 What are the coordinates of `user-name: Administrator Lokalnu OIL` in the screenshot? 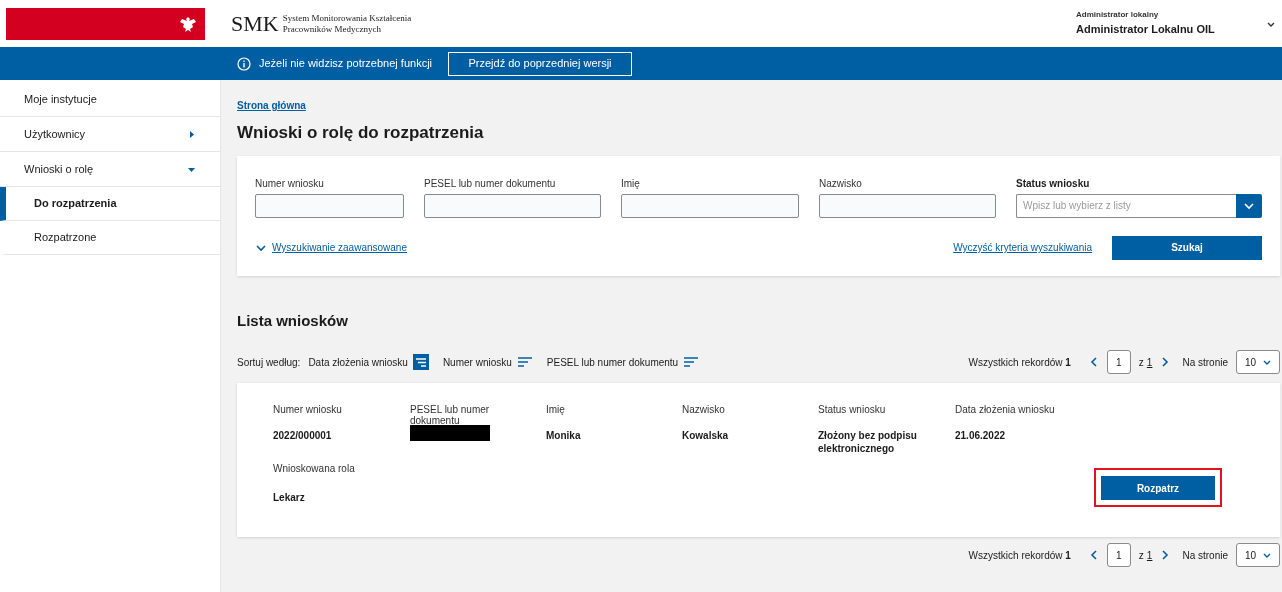 It's located at (1146, 30).